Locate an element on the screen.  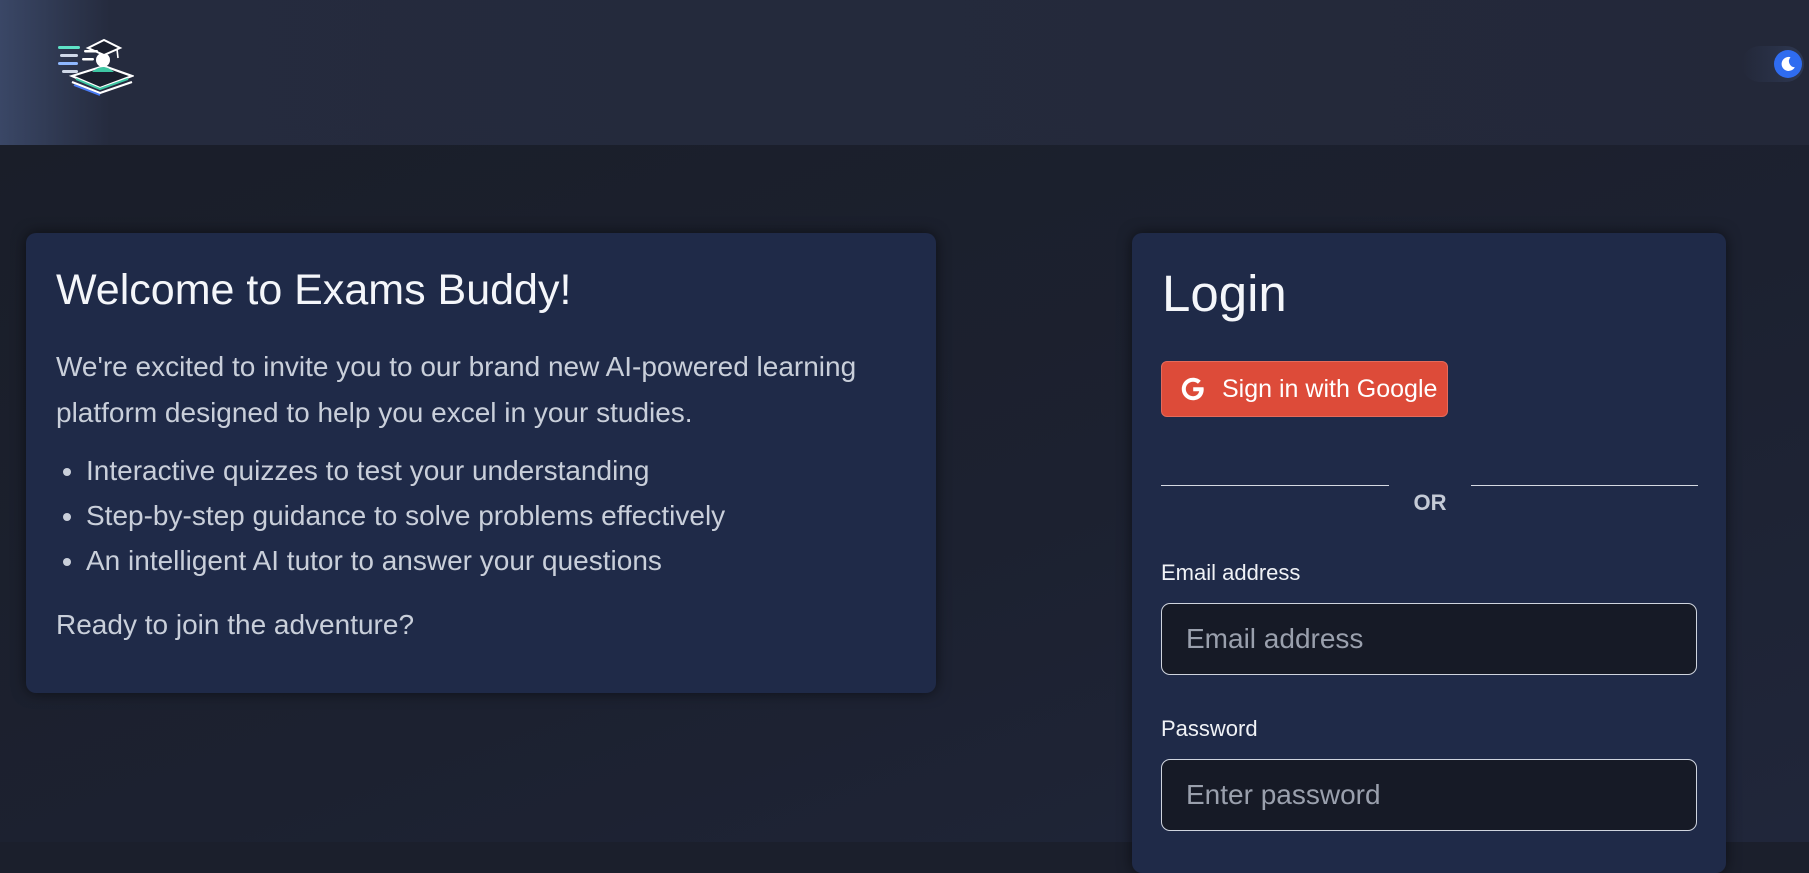
welcome-title: Welcome to Exams Buddy! is located at coordinates (314, 290).